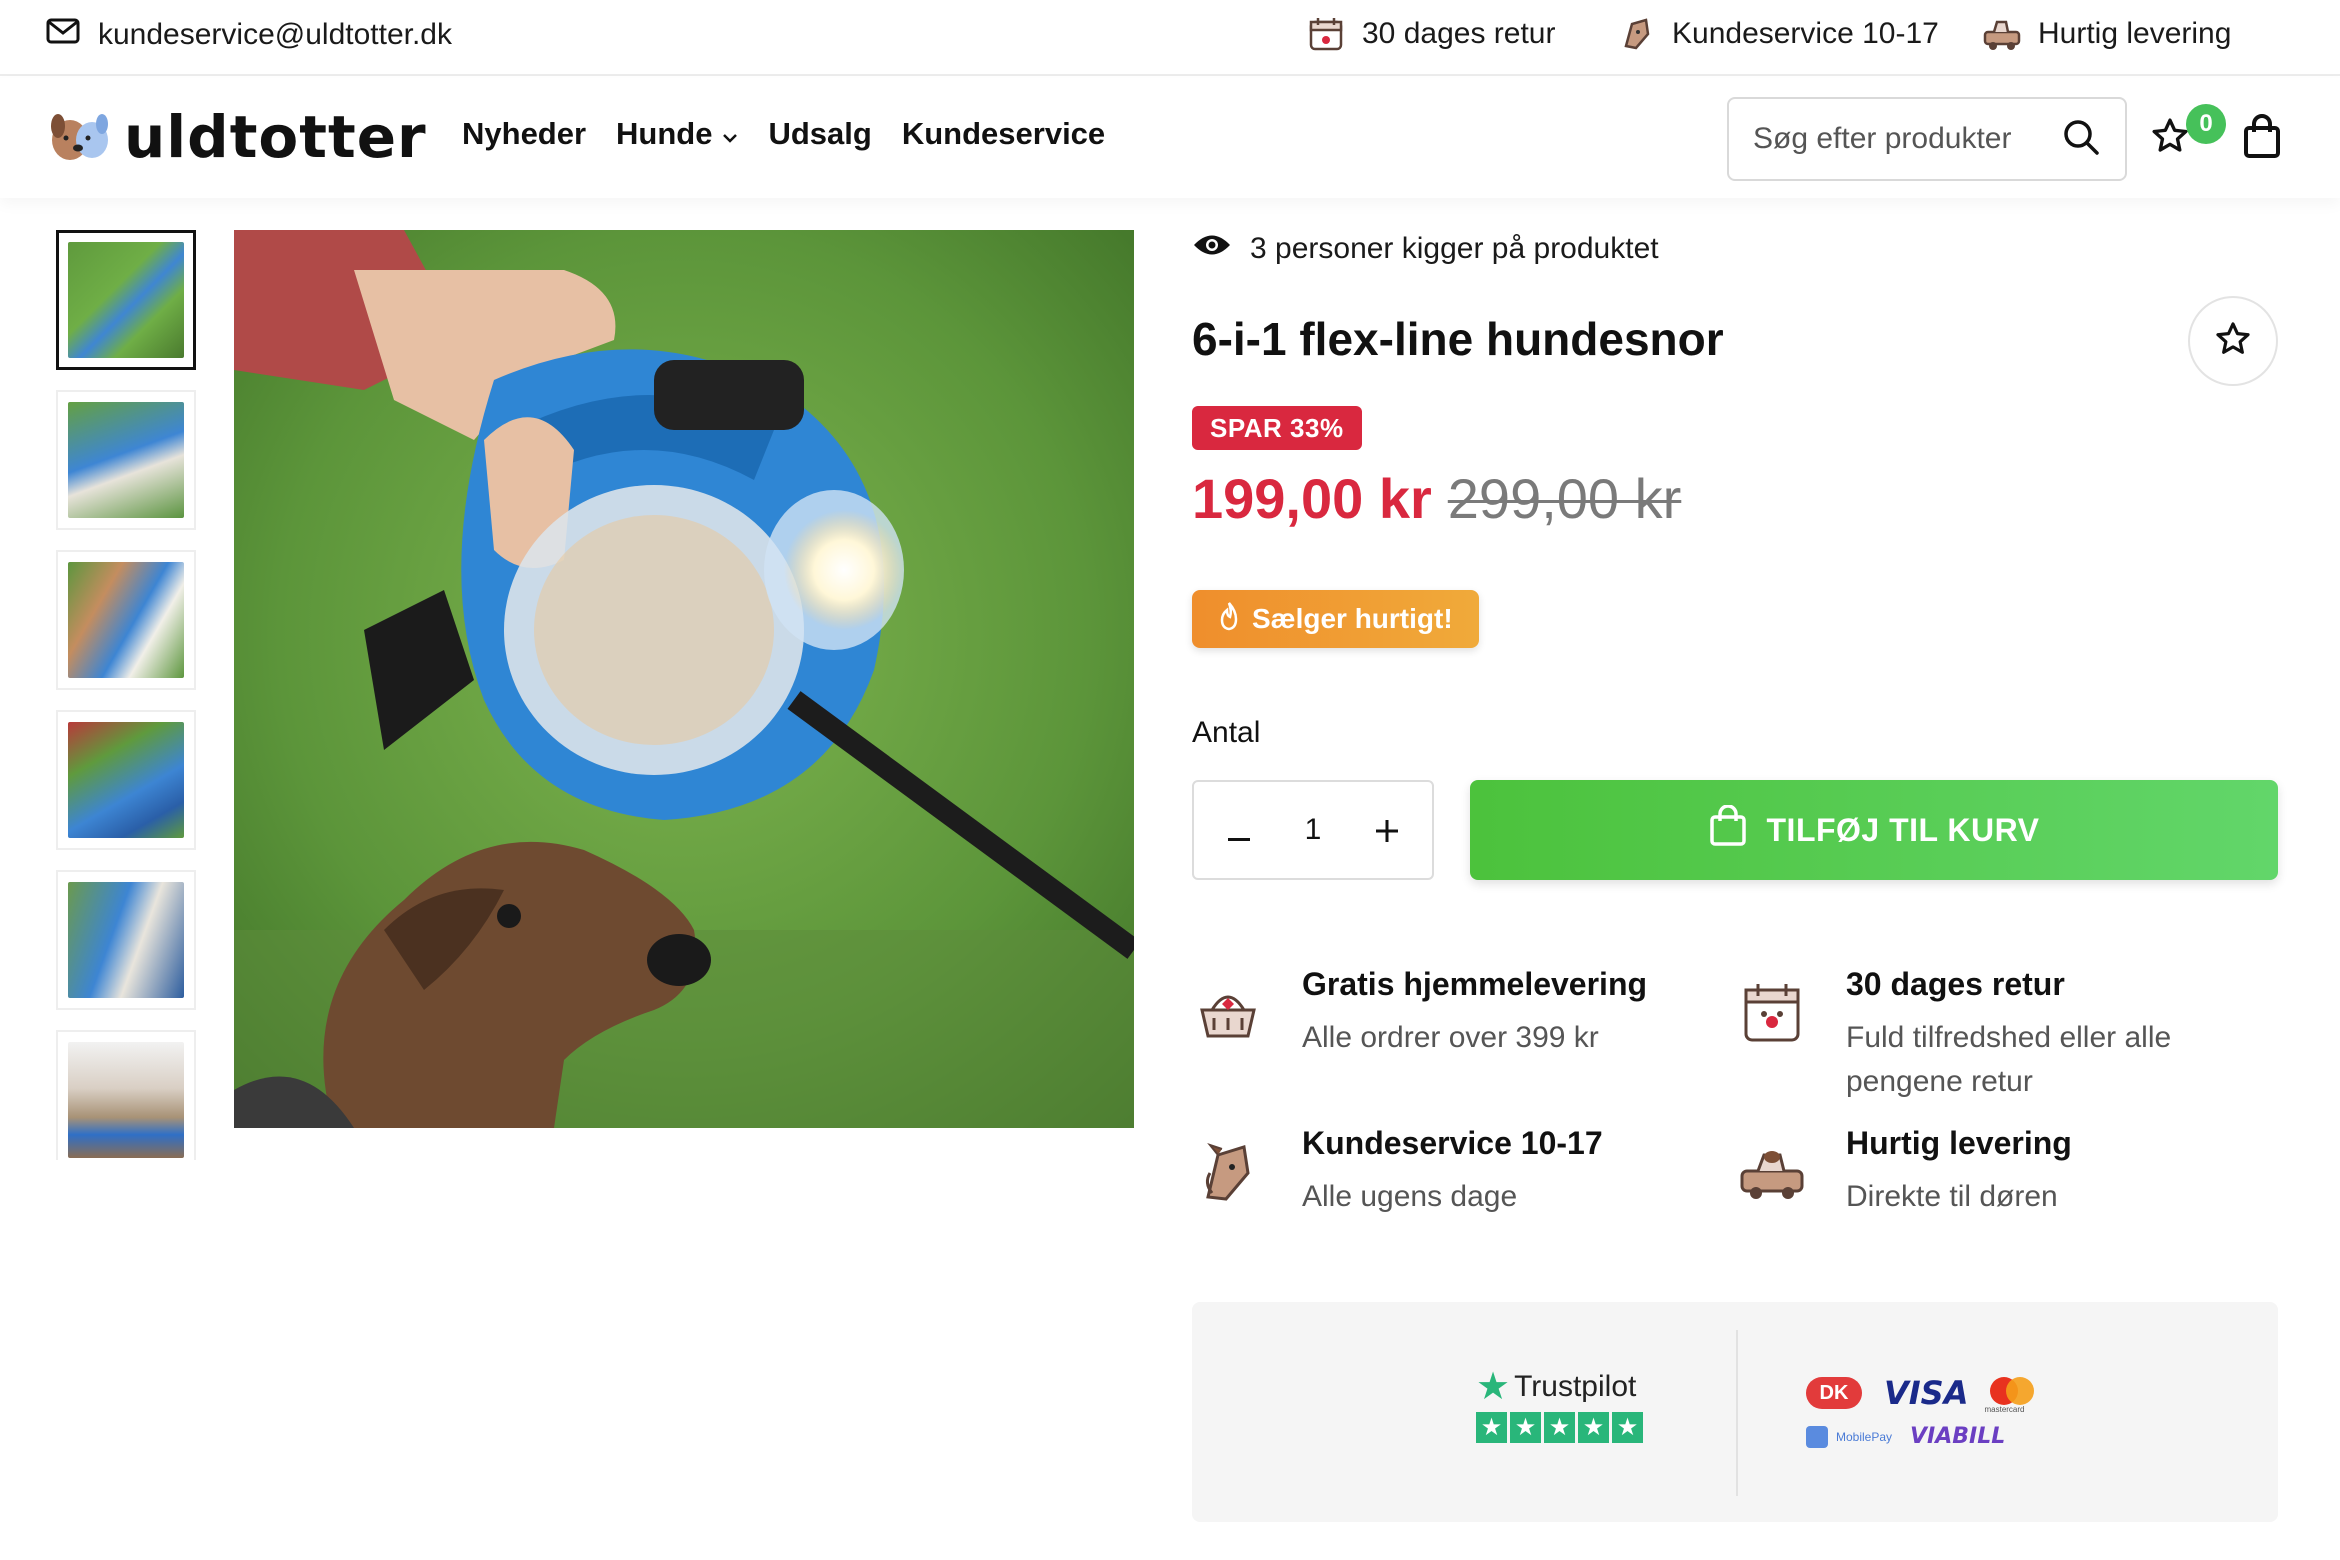 The width and height of the screenshot is (2340, 1560). Describe the element at coordinates (1277, 428) in the screenshot. I see `discount-badge: SPAR 33%` at that location.